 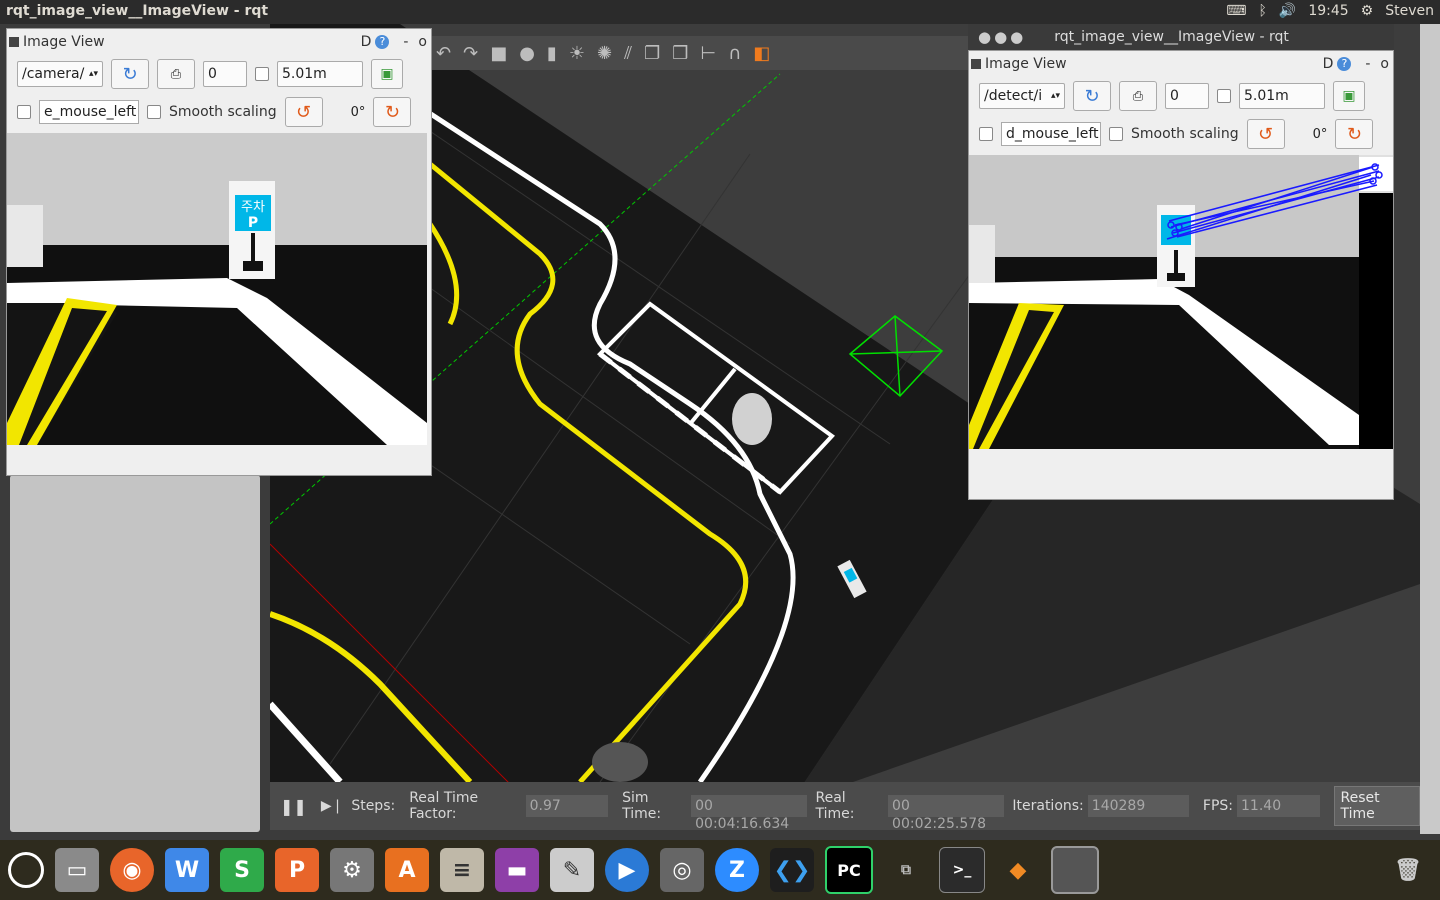 What do you see at coordinates (26, 870) in the screenshot?
I see `ubuntu-icon` at bounding box center [26, 870].